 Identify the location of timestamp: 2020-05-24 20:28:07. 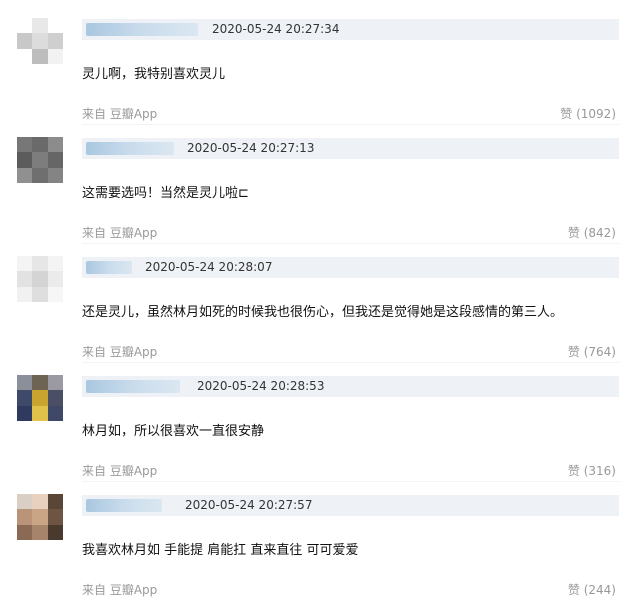
(209, 267).